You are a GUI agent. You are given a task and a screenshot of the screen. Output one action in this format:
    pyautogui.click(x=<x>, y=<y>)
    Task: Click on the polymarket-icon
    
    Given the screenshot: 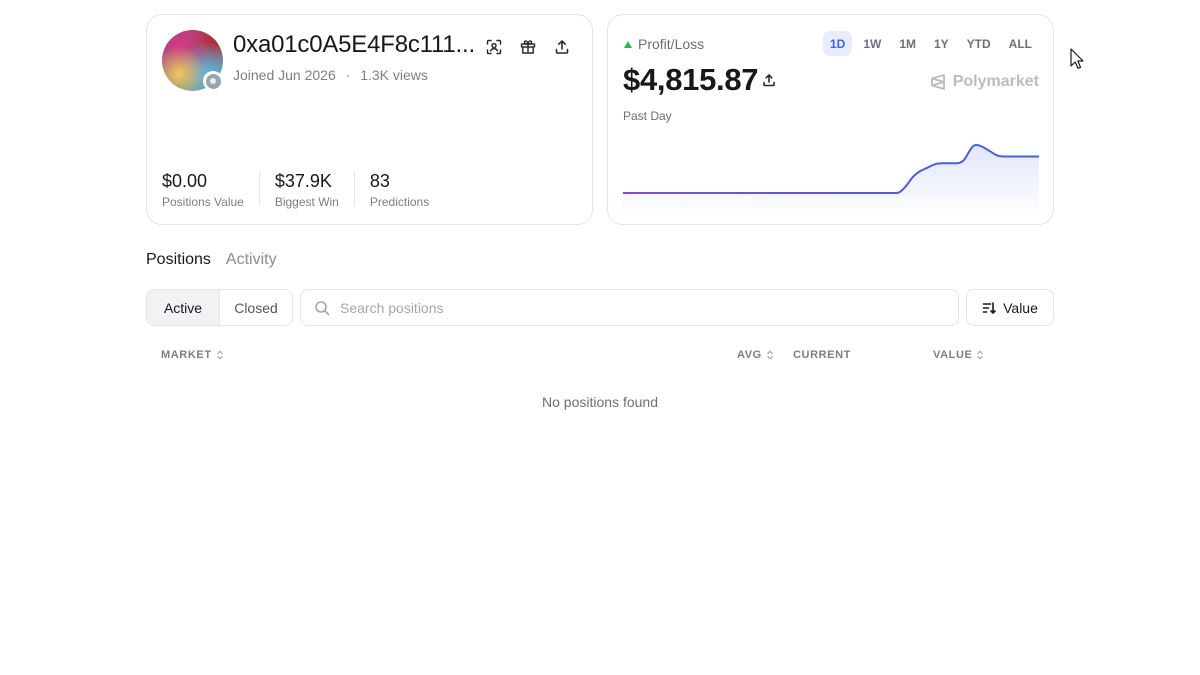 What is the action you would take?
    pyautogui.click(x=937, y=82)
    